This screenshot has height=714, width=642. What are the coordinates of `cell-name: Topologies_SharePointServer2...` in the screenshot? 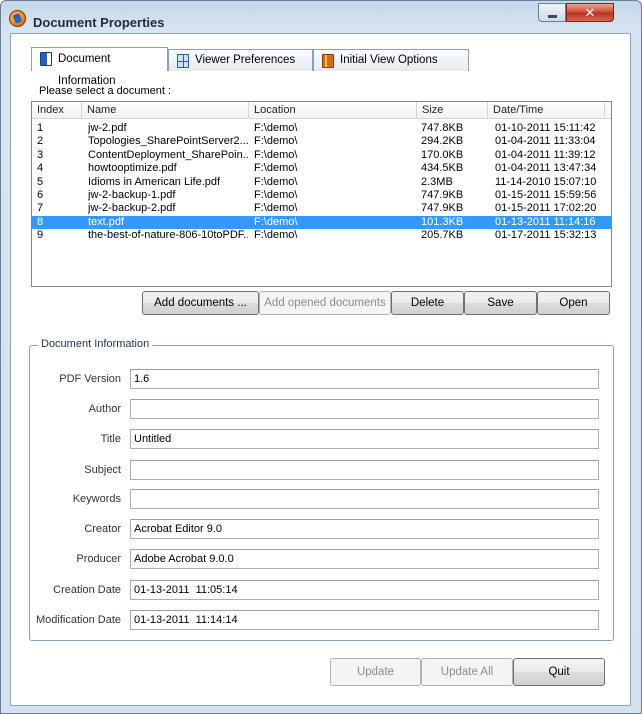 It's located at (168, 141).